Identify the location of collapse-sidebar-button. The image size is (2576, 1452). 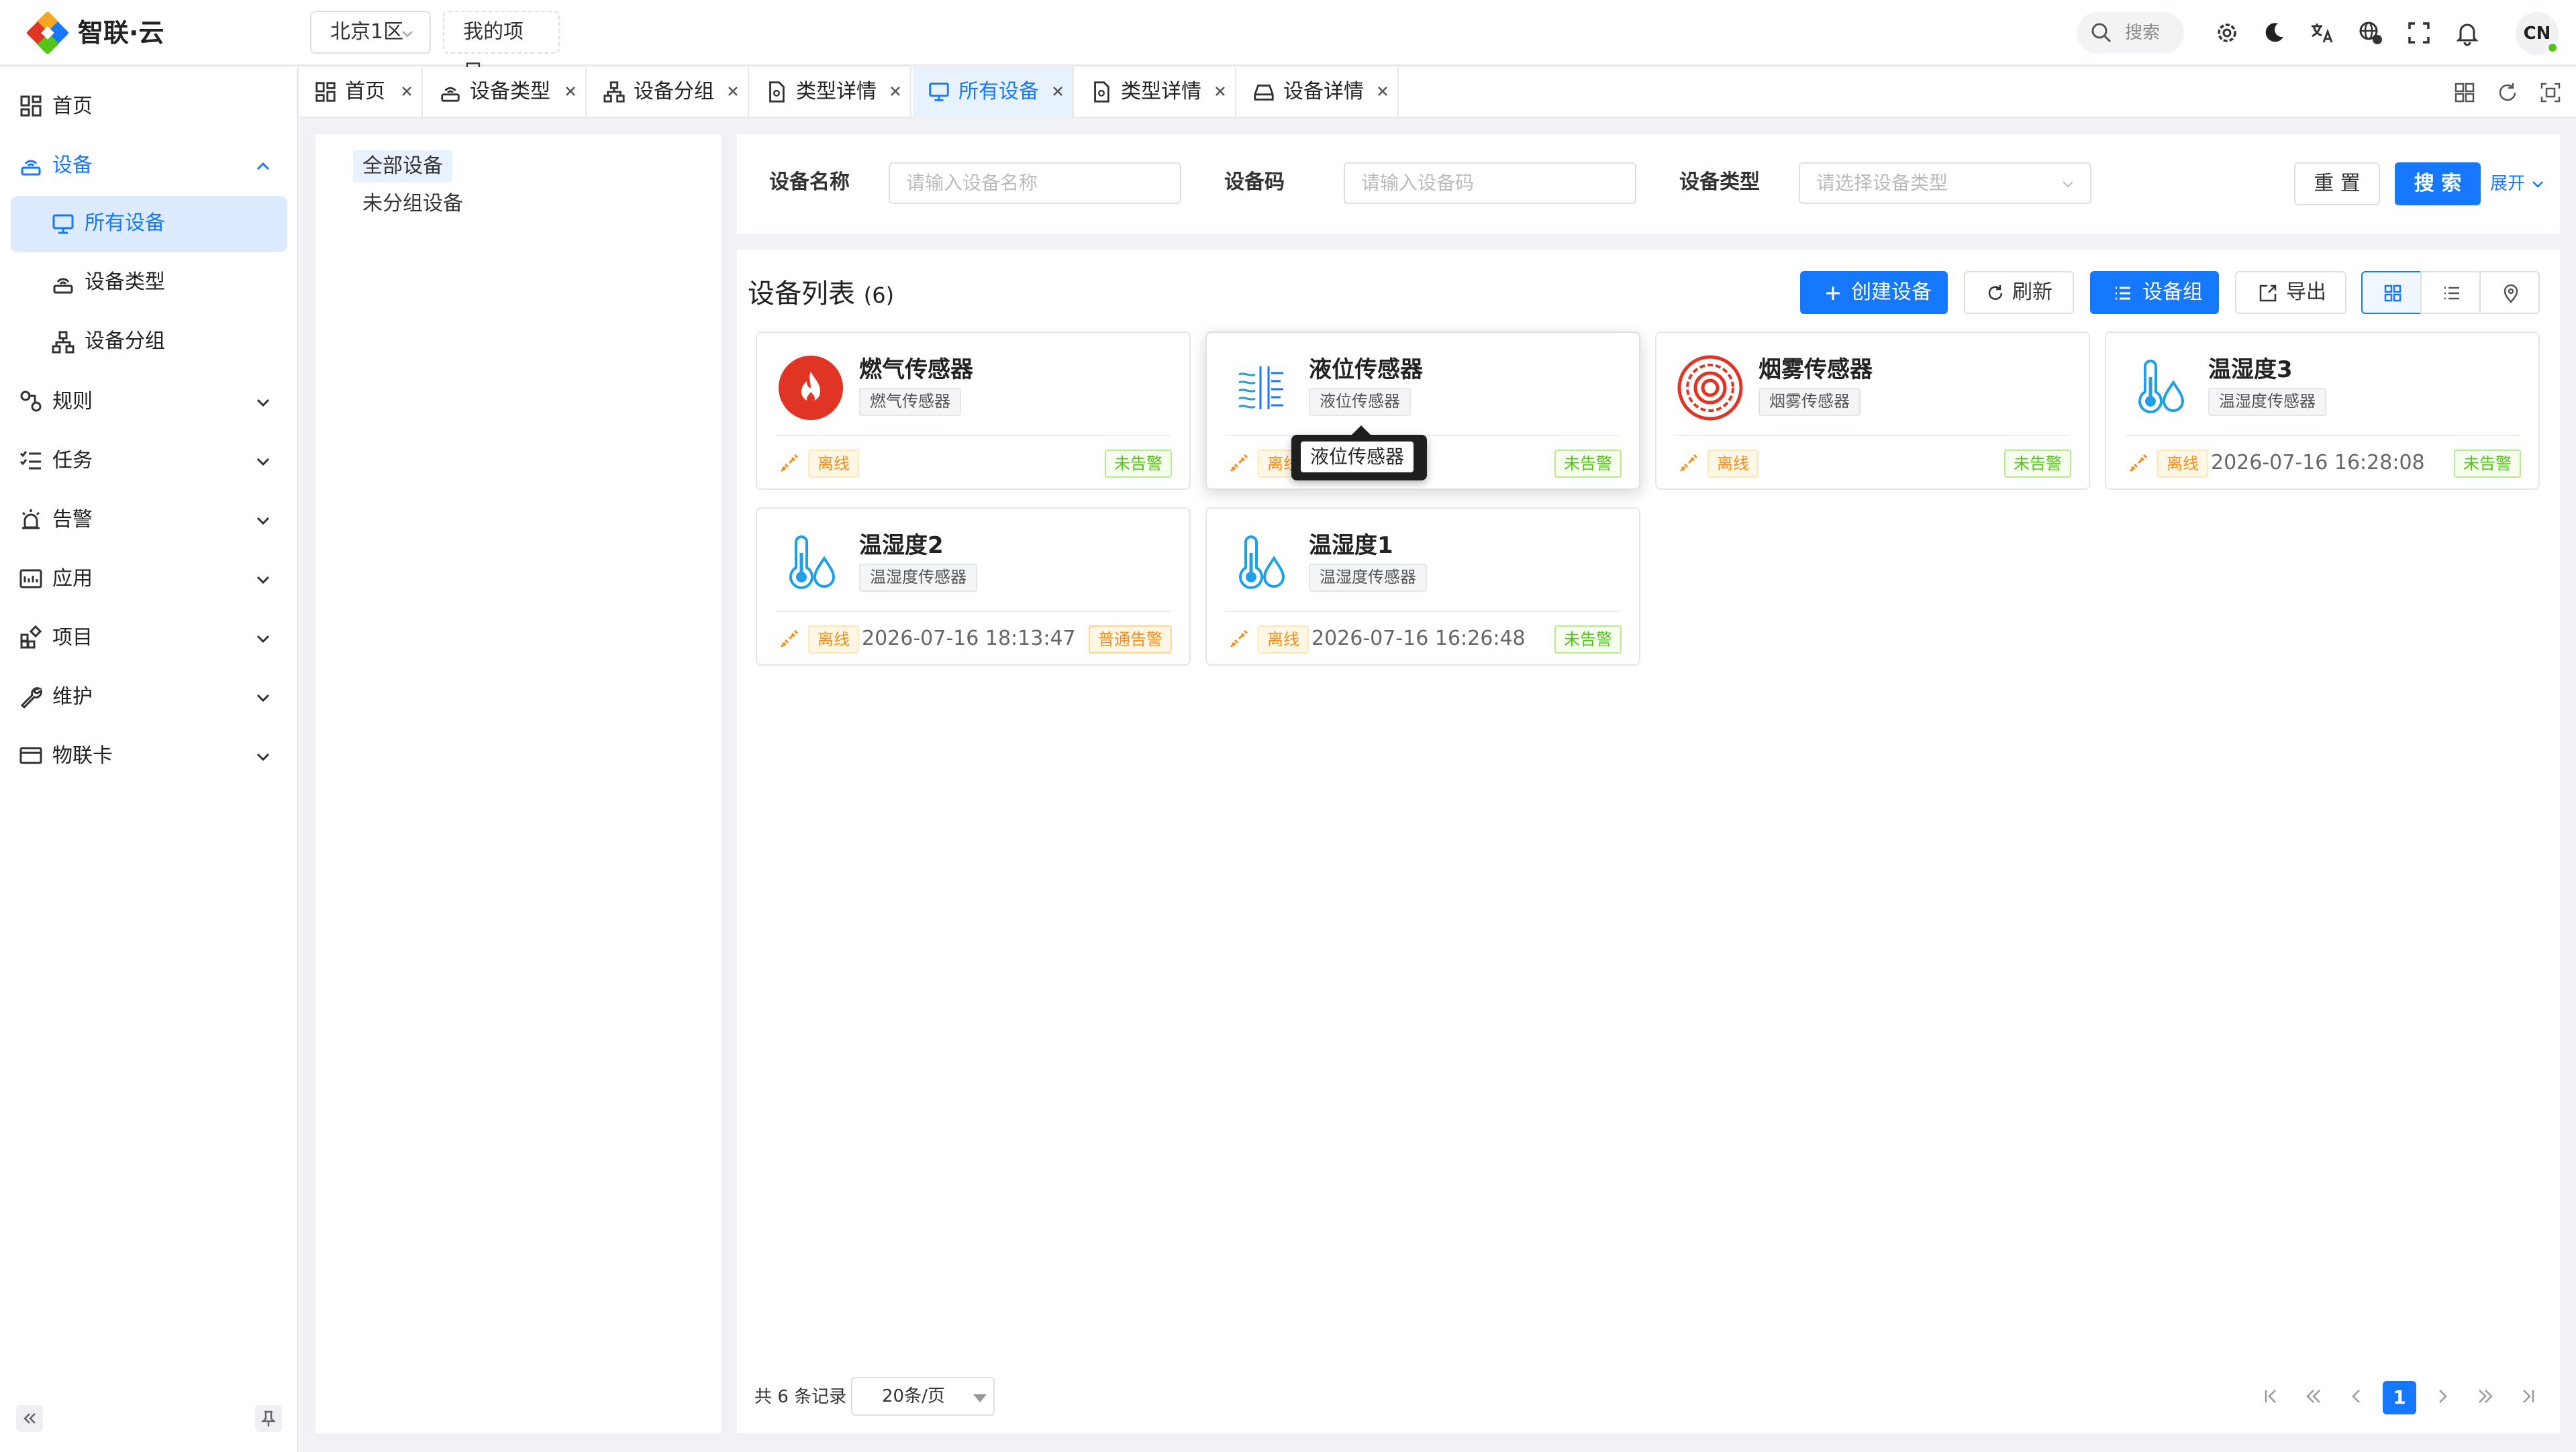
(29, 1419).